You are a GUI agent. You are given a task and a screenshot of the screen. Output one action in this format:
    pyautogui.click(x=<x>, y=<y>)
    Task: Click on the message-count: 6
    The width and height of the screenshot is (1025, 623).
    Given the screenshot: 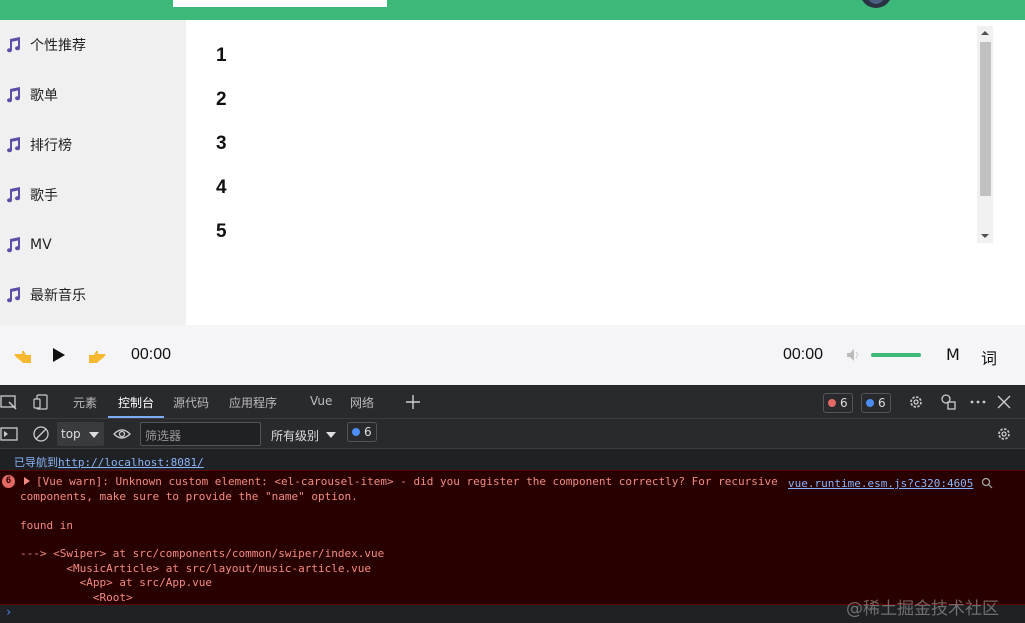 What is the action you would take?
    pyautogui.click(x=882, y=403)
    